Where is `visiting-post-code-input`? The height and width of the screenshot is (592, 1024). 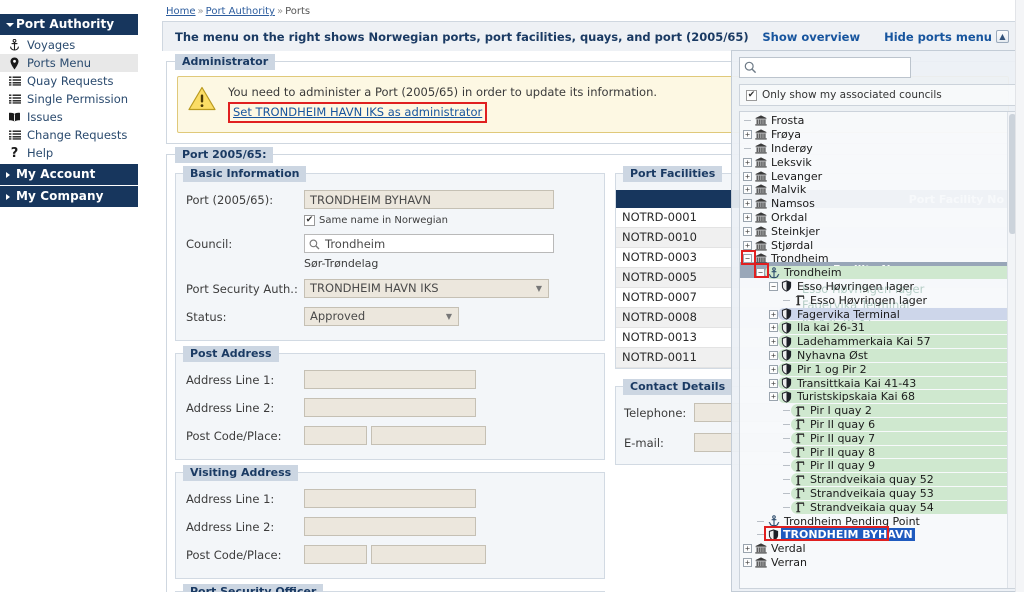
visiting-post-code-input is located at coordinates (335, 554).